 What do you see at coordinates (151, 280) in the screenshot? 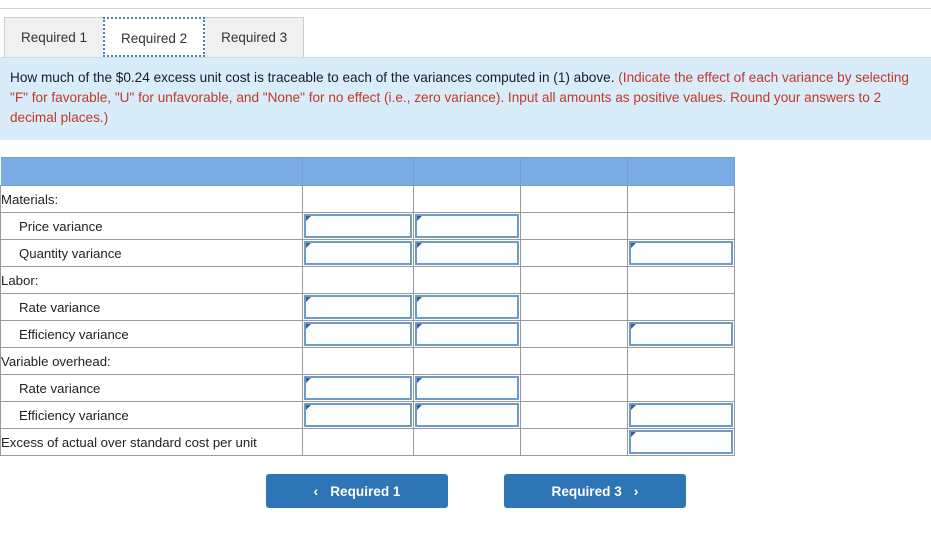
I see `row-label: Labor:` at bounding box center [151, 280].